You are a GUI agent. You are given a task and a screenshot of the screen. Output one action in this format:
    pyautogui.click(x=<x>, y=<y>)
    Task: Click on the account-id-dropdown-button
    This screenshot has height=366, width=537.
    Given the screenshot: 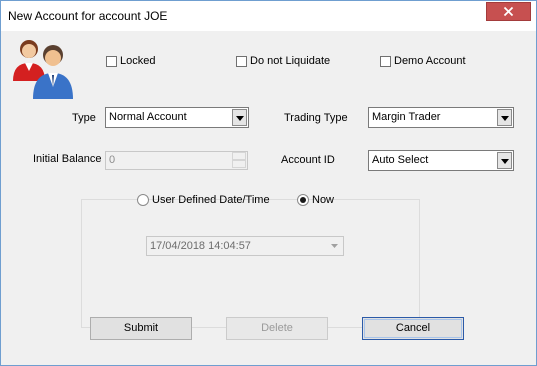 What is the action you would take?
    pyautogui.click(x=504, y=160)
    